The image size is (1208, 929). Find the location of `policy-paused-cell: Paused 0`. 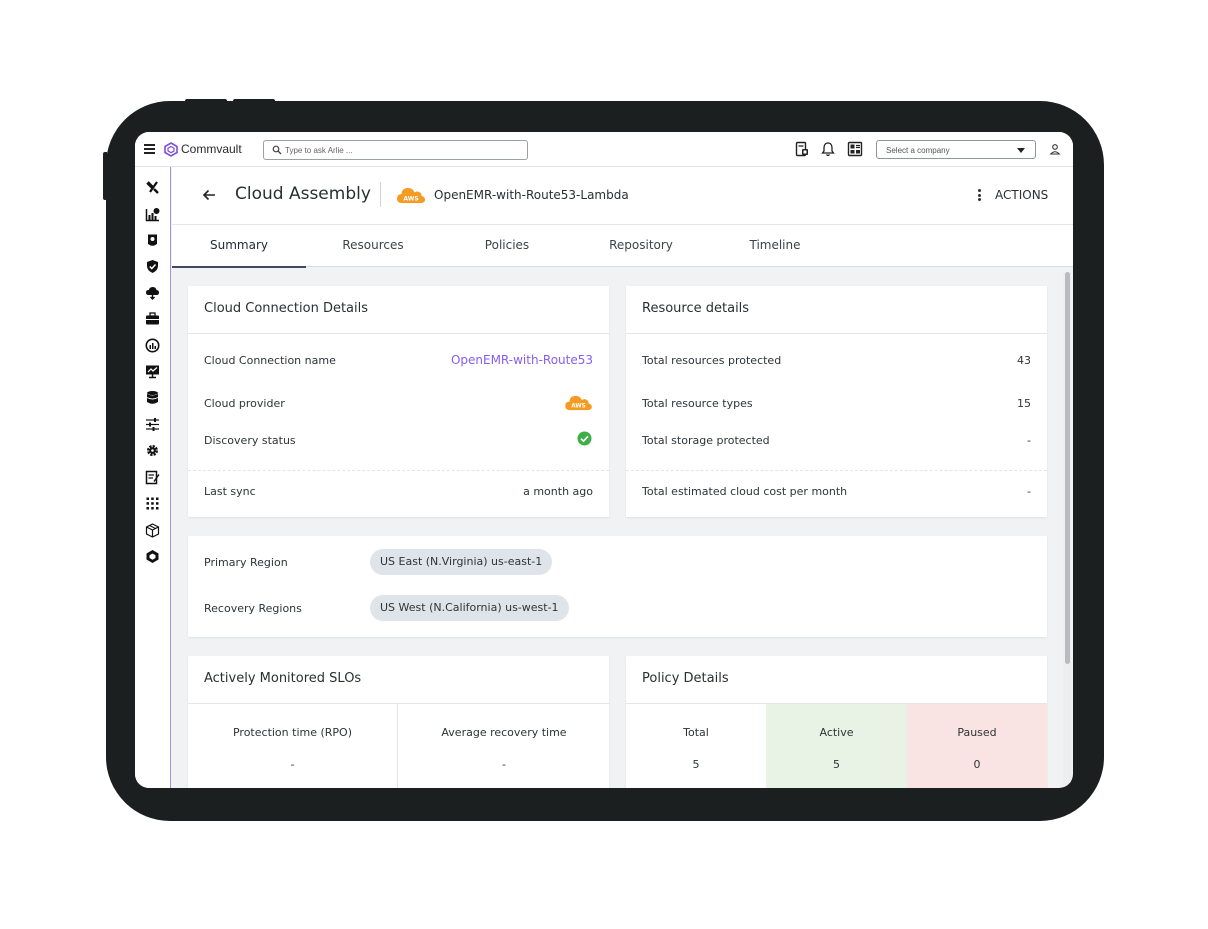

policy-paused-cell: Paused 0 is located at coordinates (977, 746).